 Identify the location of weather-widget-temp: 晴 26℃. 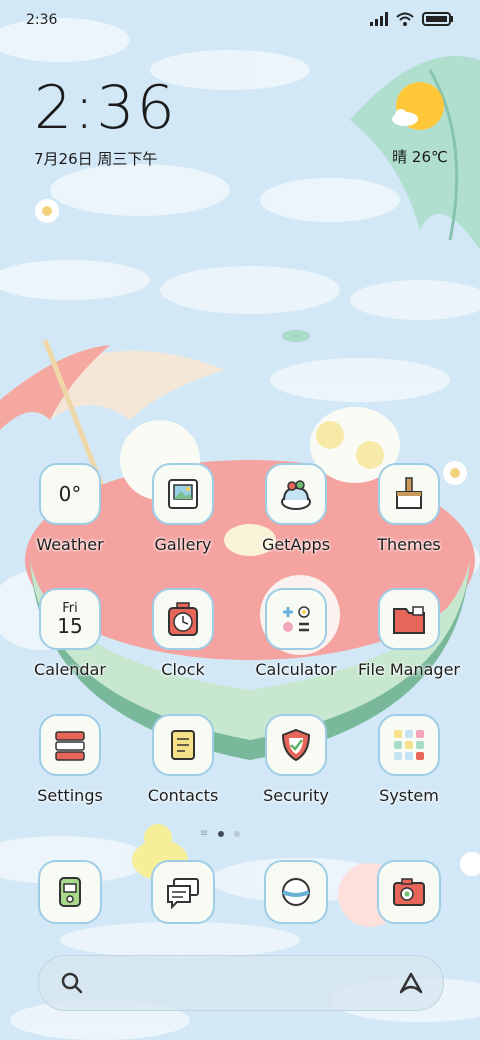
(420, 157).